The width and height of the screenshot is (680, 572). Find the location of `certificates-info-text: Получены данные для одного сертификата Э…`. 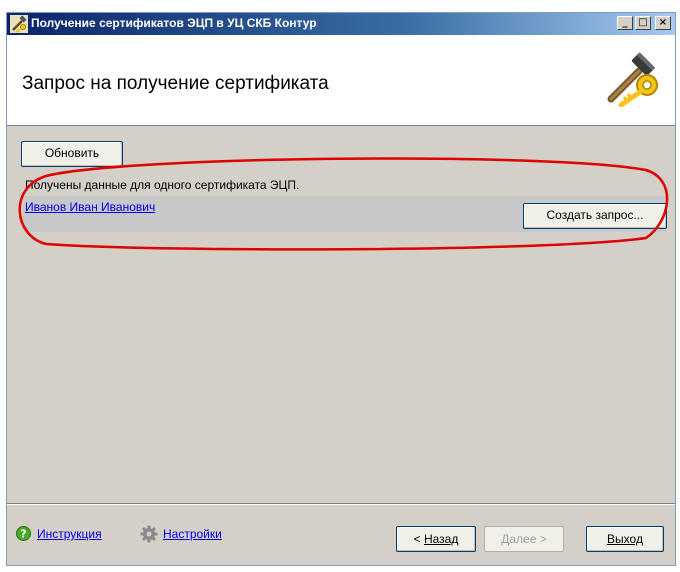

certificates-info-text: Получены данные для одного сертификата Э… is located at coordinates (162, 185).